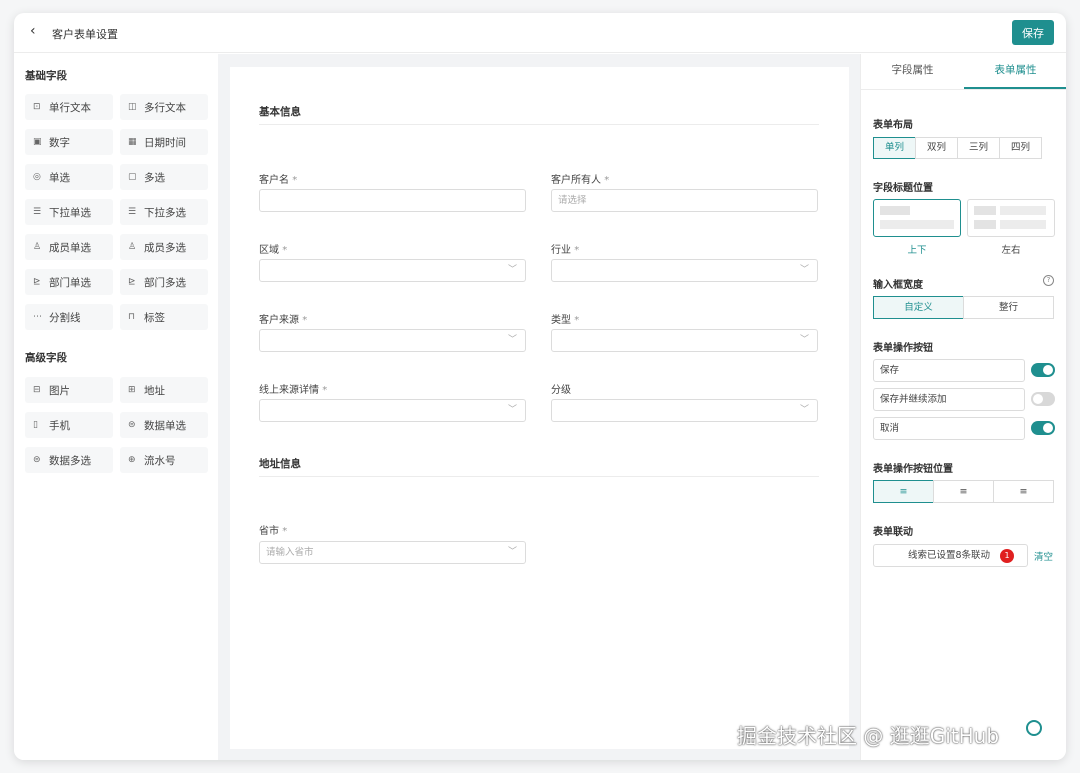 The height and width of the screenshot is (773, 1080). I want to click on dropdown-list-icon: ☰, so click(37, 212).